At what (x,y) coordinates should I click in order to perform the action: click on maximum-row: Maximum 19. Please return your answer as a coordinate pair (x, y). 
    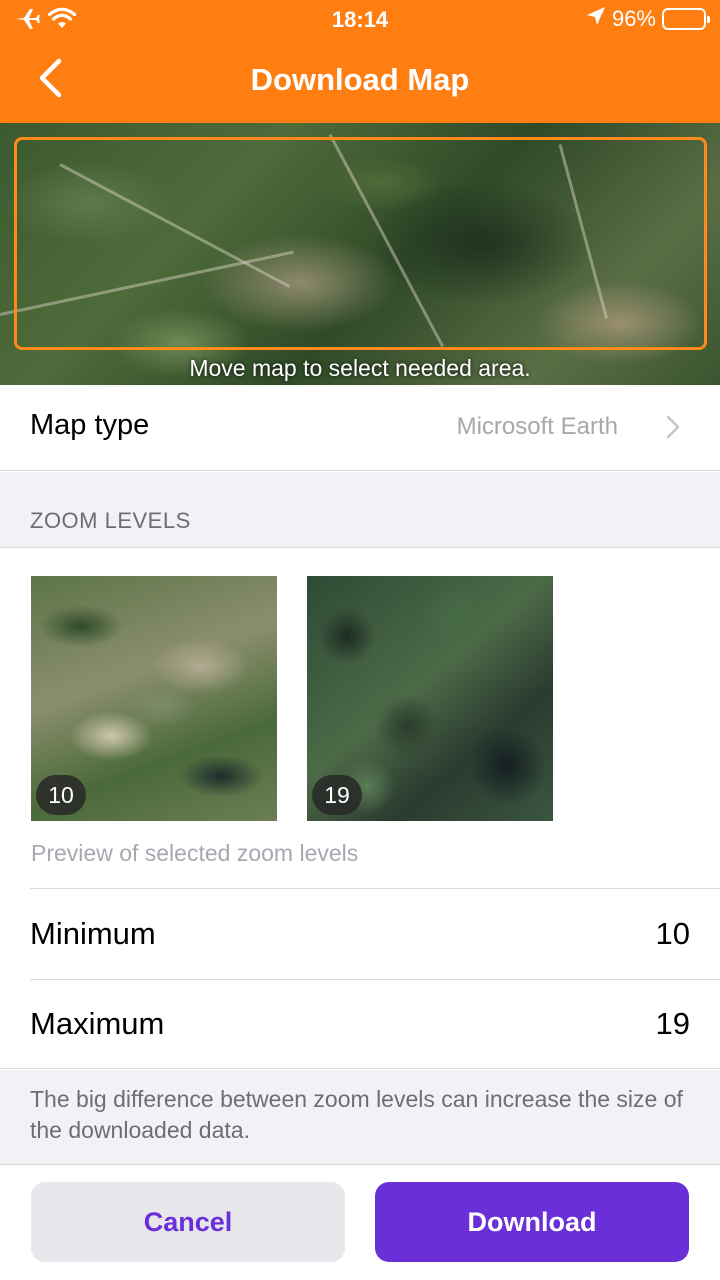
    Looking at the image, I should click on (360, 1024).